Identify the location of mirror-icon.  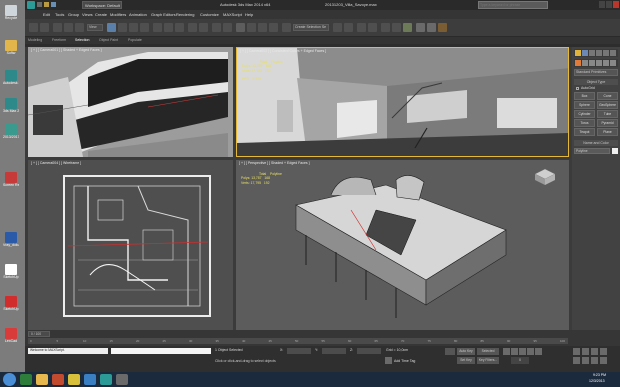
(337, 27).